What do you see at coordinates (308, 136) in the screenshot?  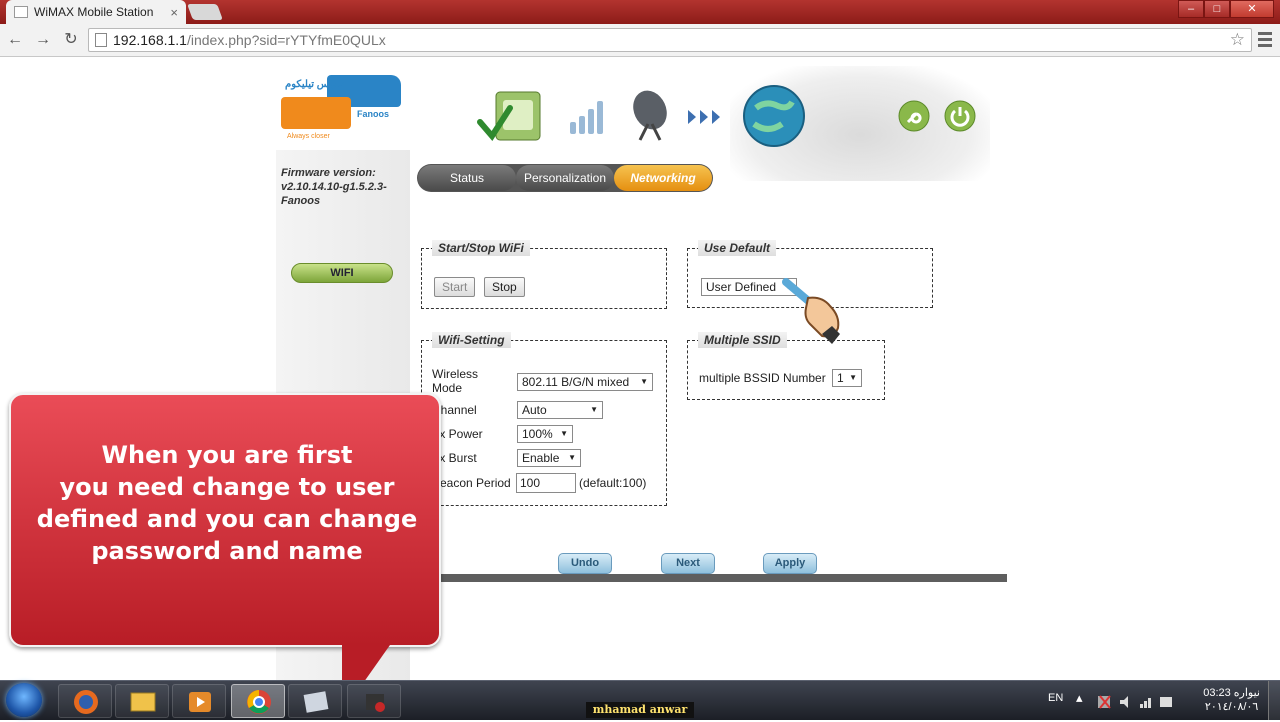 I see `logo-slogan: Always closer` at bounding box center [308, 136].